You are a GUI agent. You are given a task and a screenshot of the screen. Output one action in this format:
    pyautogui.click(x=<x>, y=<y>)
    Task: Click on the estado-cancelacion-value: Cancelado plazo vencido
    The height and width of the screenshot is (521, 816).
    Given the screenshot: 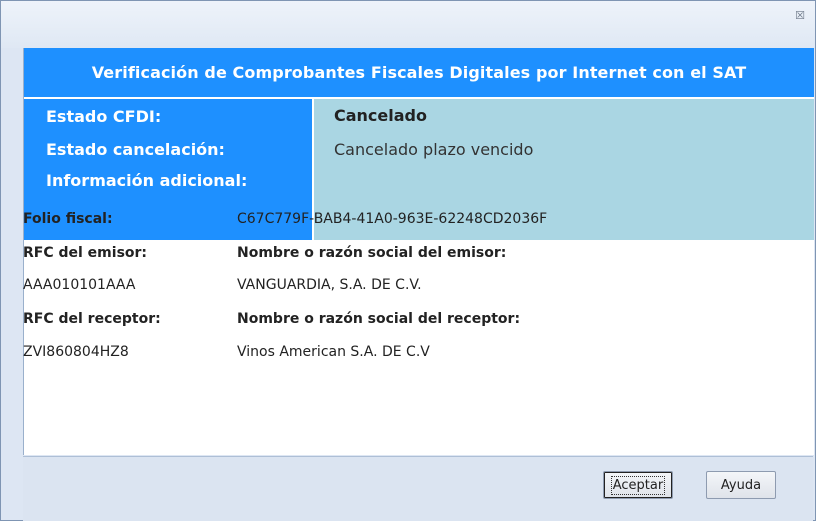 What is the action you would take?
    pyautogui.click(x=434, y=149)
    